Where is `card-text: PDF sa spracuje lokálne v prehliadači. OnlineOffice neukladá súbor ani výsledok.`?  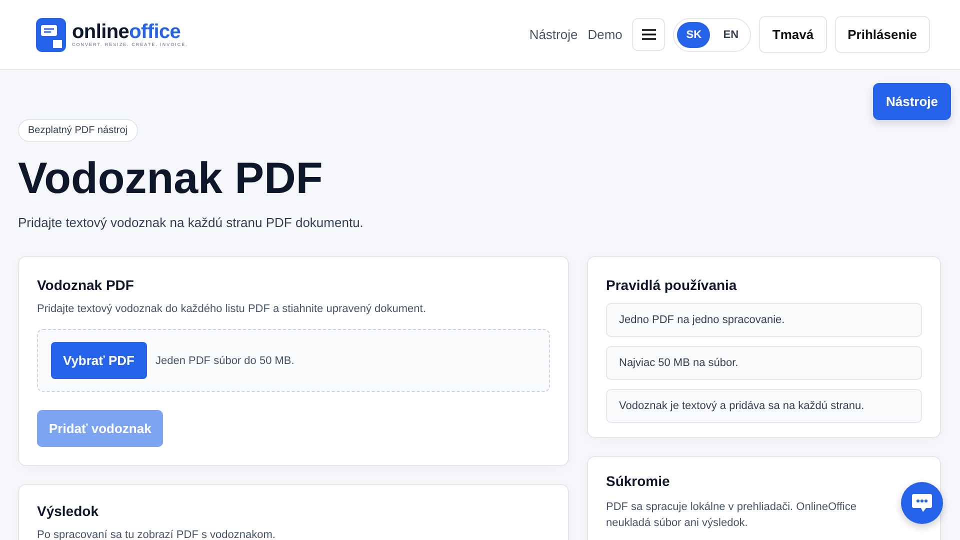 card-text: PDF sa spracuje lokálne v prehliadači. OnlineOffice neukladá súbor ani výsledok. is located at coordinates (732, 515).